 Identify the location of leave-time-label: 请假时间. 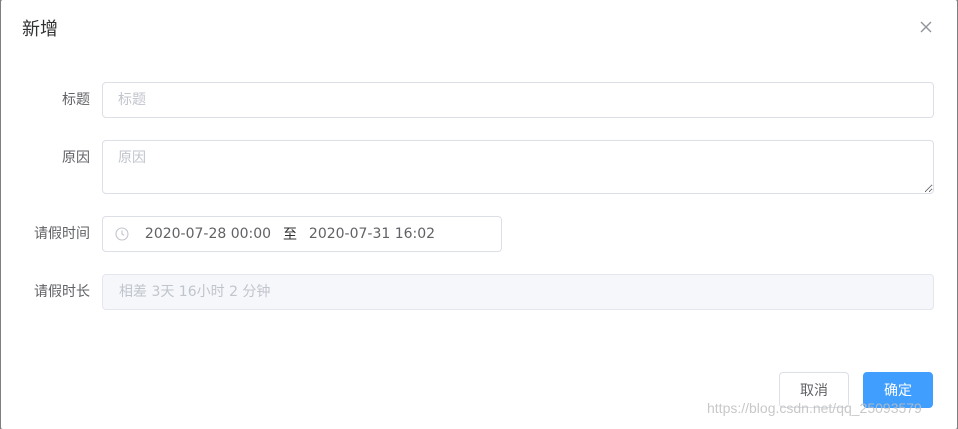
(62, 234).